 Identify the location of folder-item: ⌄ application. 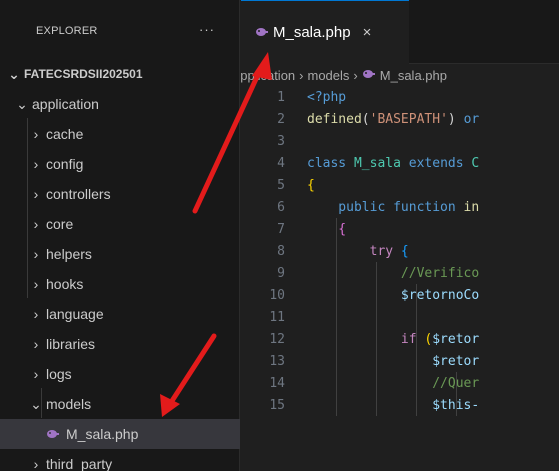
(120, 104).